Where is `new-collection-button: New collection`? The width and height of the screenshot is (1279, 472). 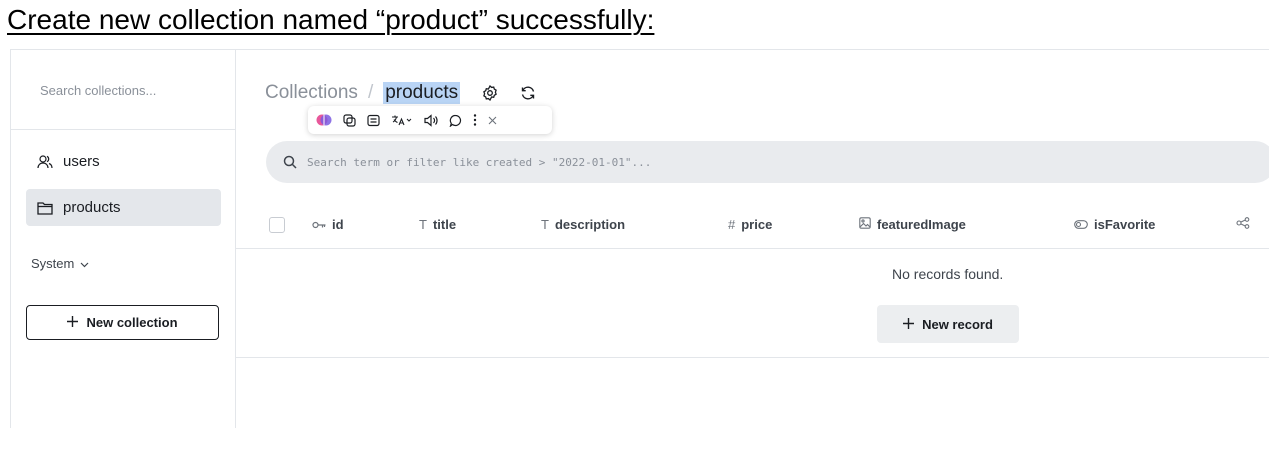 new-collection-button: New collection is located at coordinates (122, 322).